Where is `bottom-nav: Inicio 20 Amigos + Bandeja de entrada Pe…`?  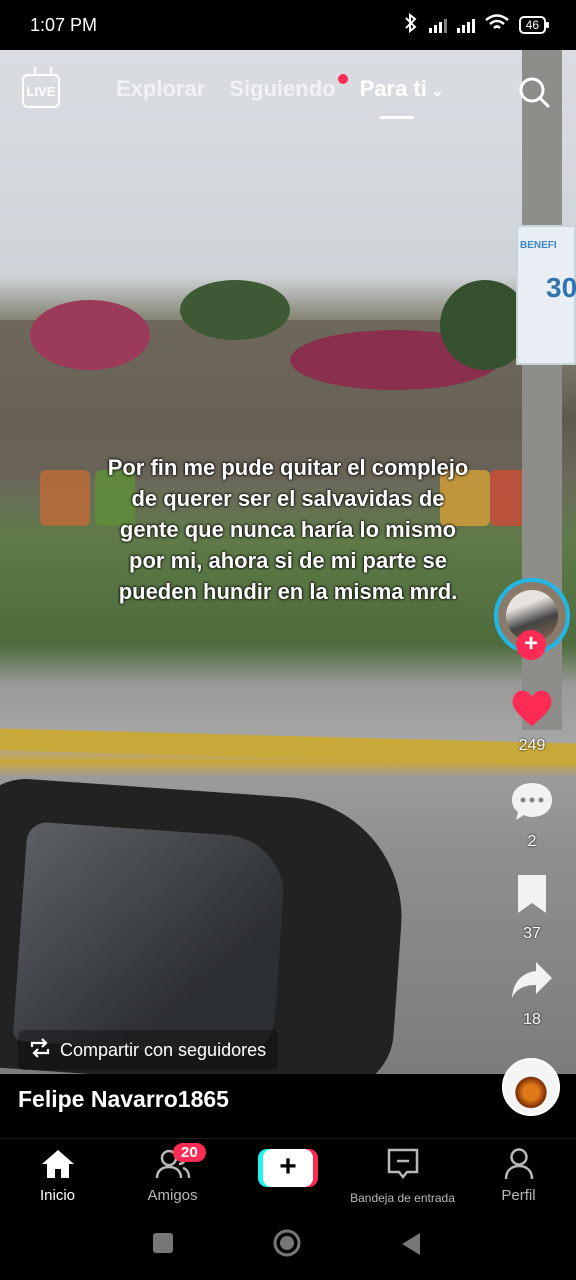
bottom-nav: Inicio 20 Amigos + Bandeja de entrada Pe… is located at coordinates (288, 1174).